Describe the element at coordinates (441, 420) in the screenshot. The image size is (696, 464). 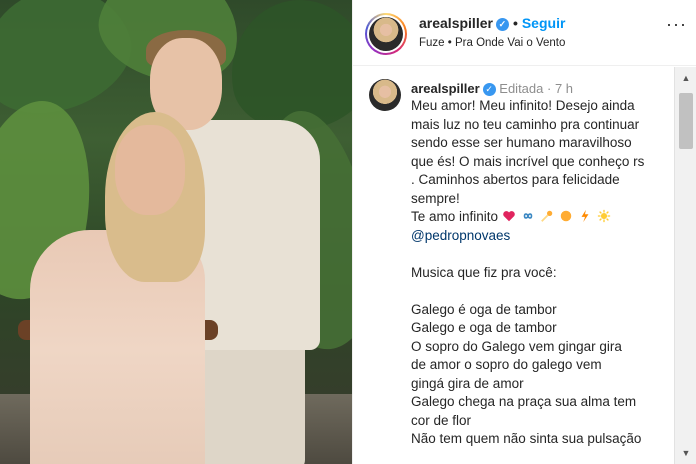
I see `song-line: cor de flor` at that location.